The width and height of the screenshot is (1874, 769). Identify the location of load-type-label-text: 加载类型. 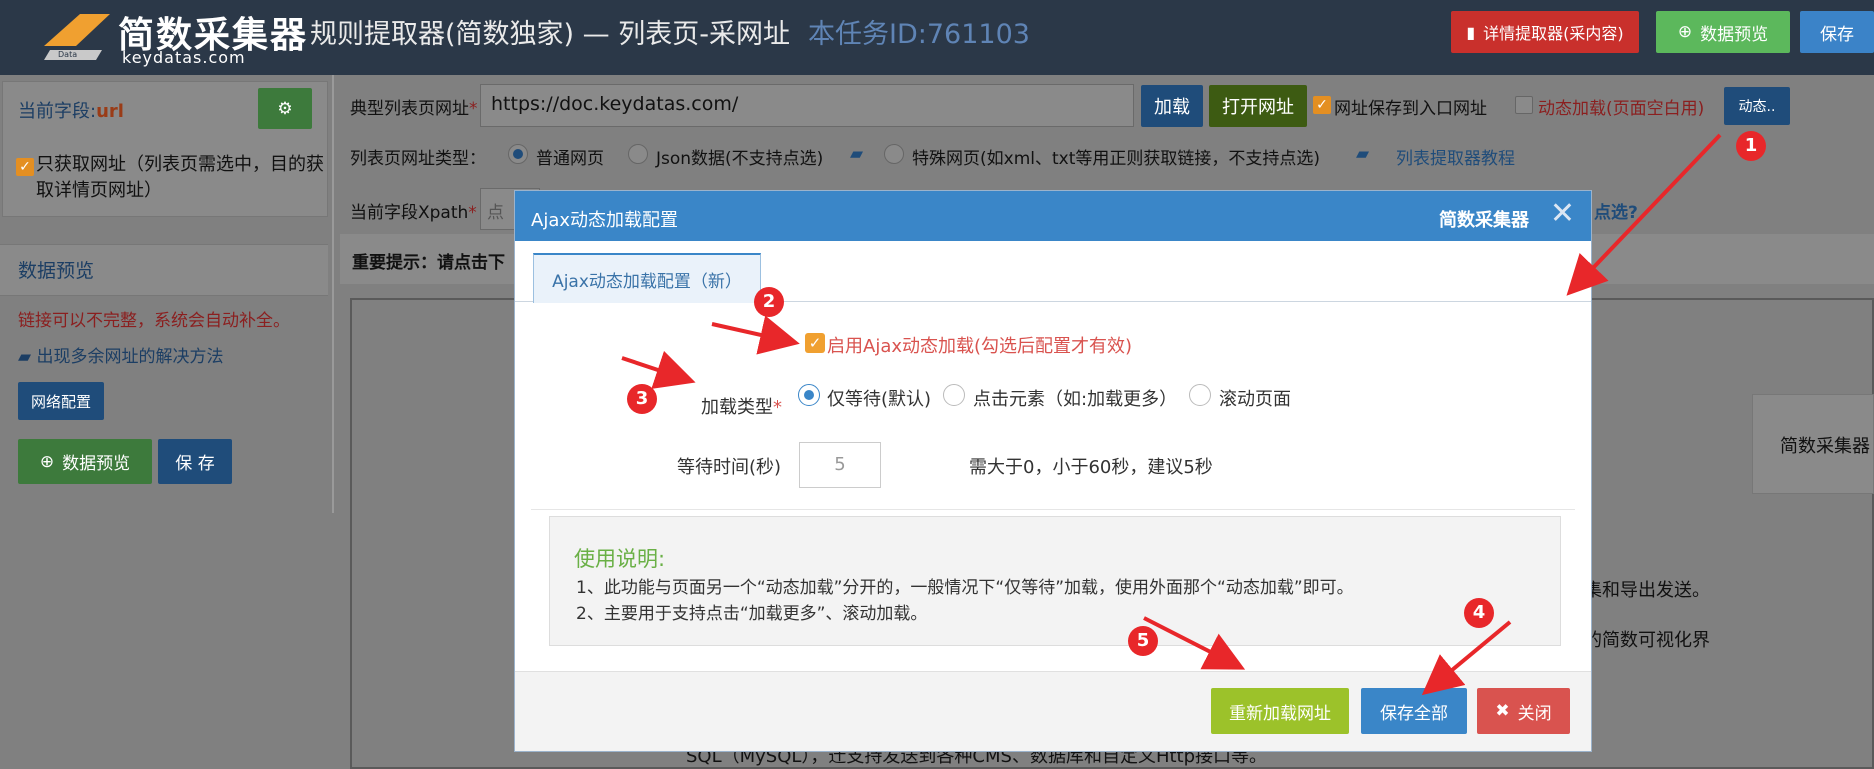
(737, 407).